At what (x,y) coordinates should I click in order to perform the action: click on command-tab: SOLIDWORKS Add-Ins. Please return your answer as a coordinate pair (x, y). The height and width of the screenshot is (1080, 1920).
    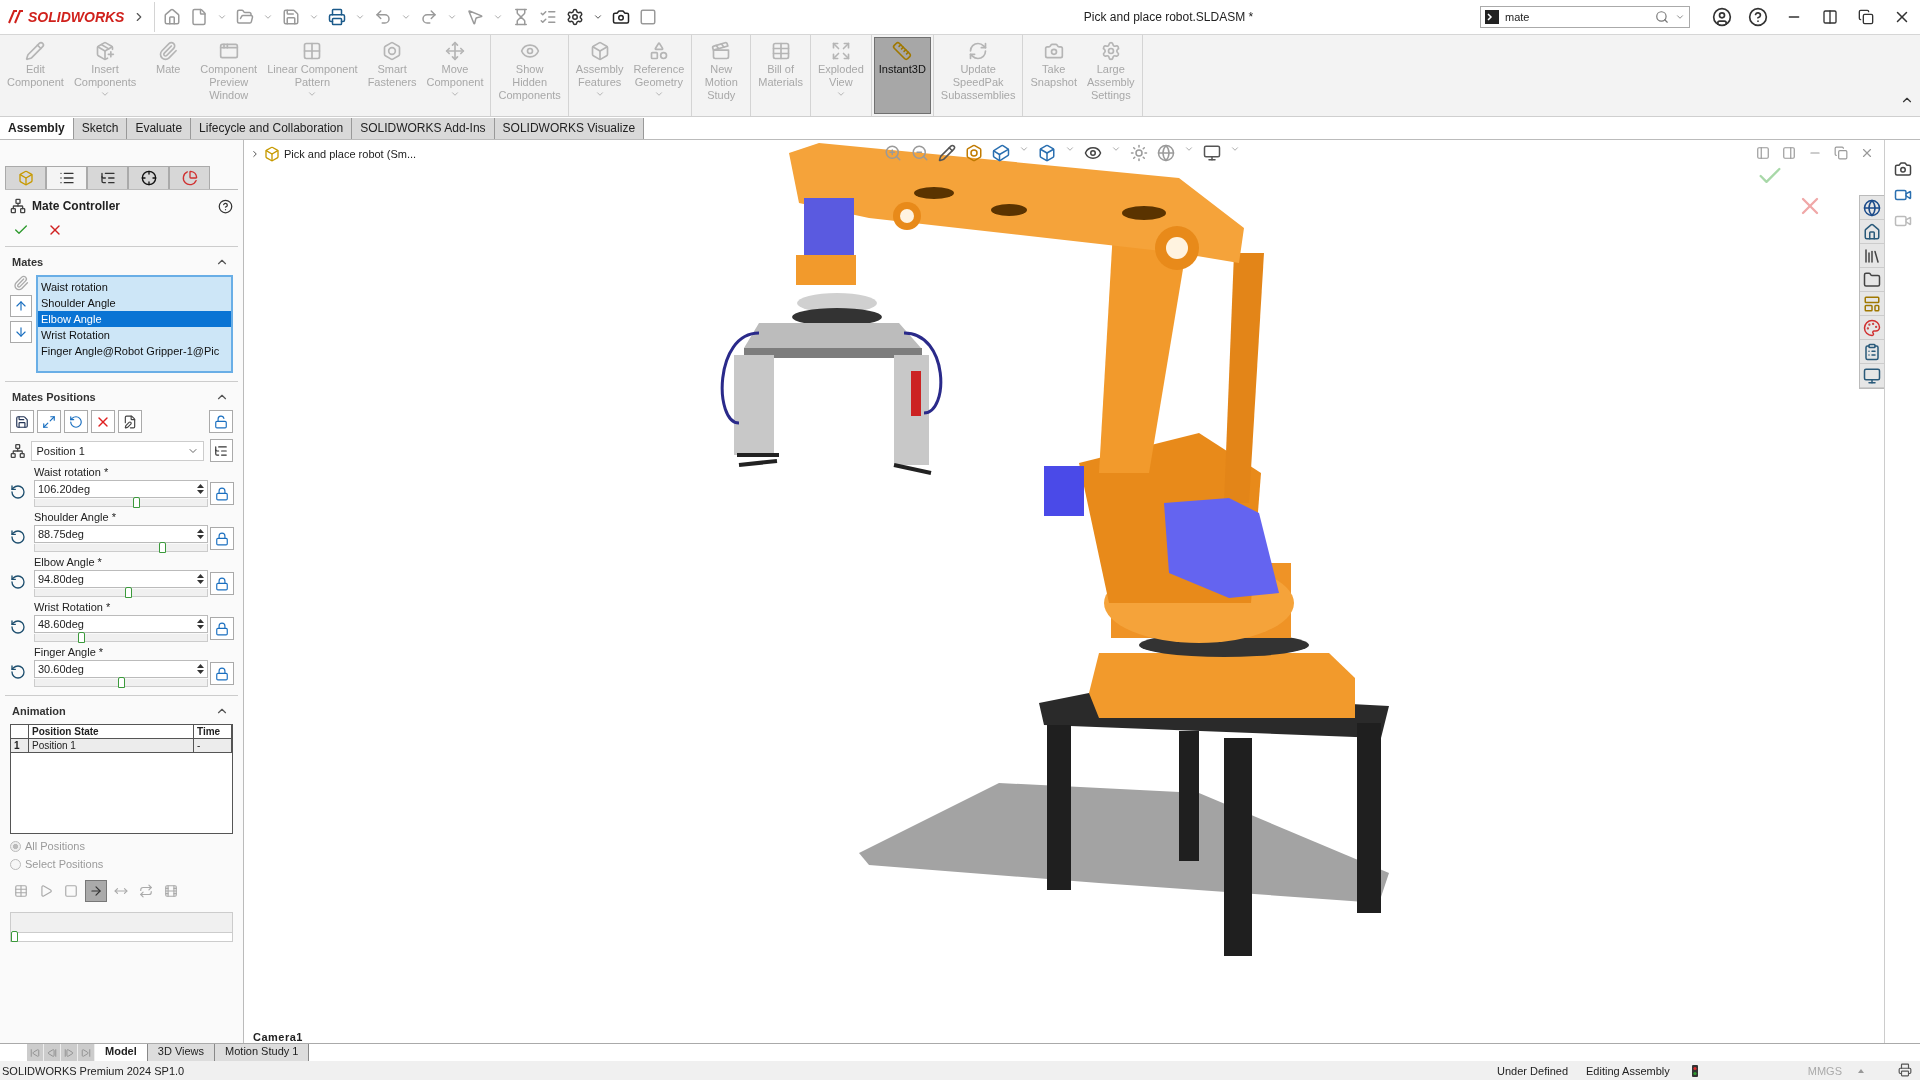
    Looking at the image, I should click on (423, 128).